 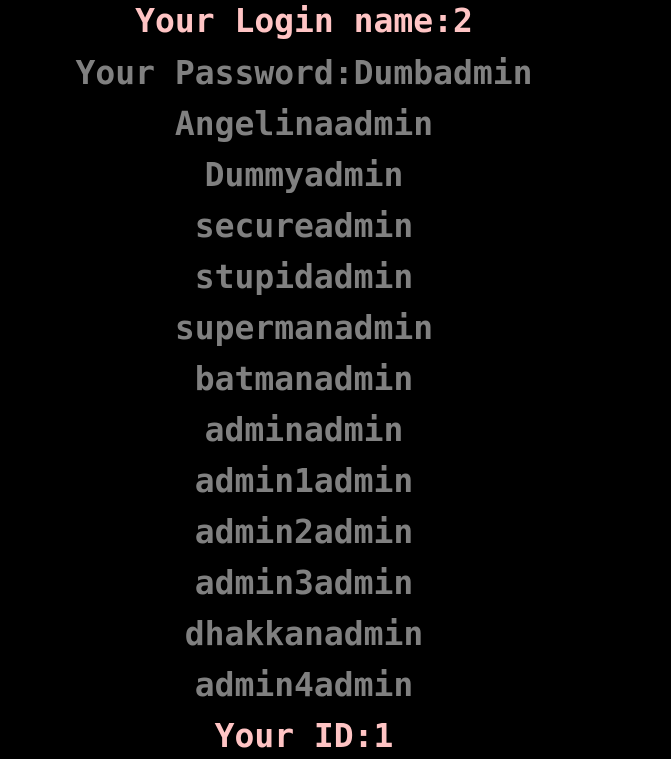 I want to click on password-list-item: batmanadmin, so click(x=304, y=378).